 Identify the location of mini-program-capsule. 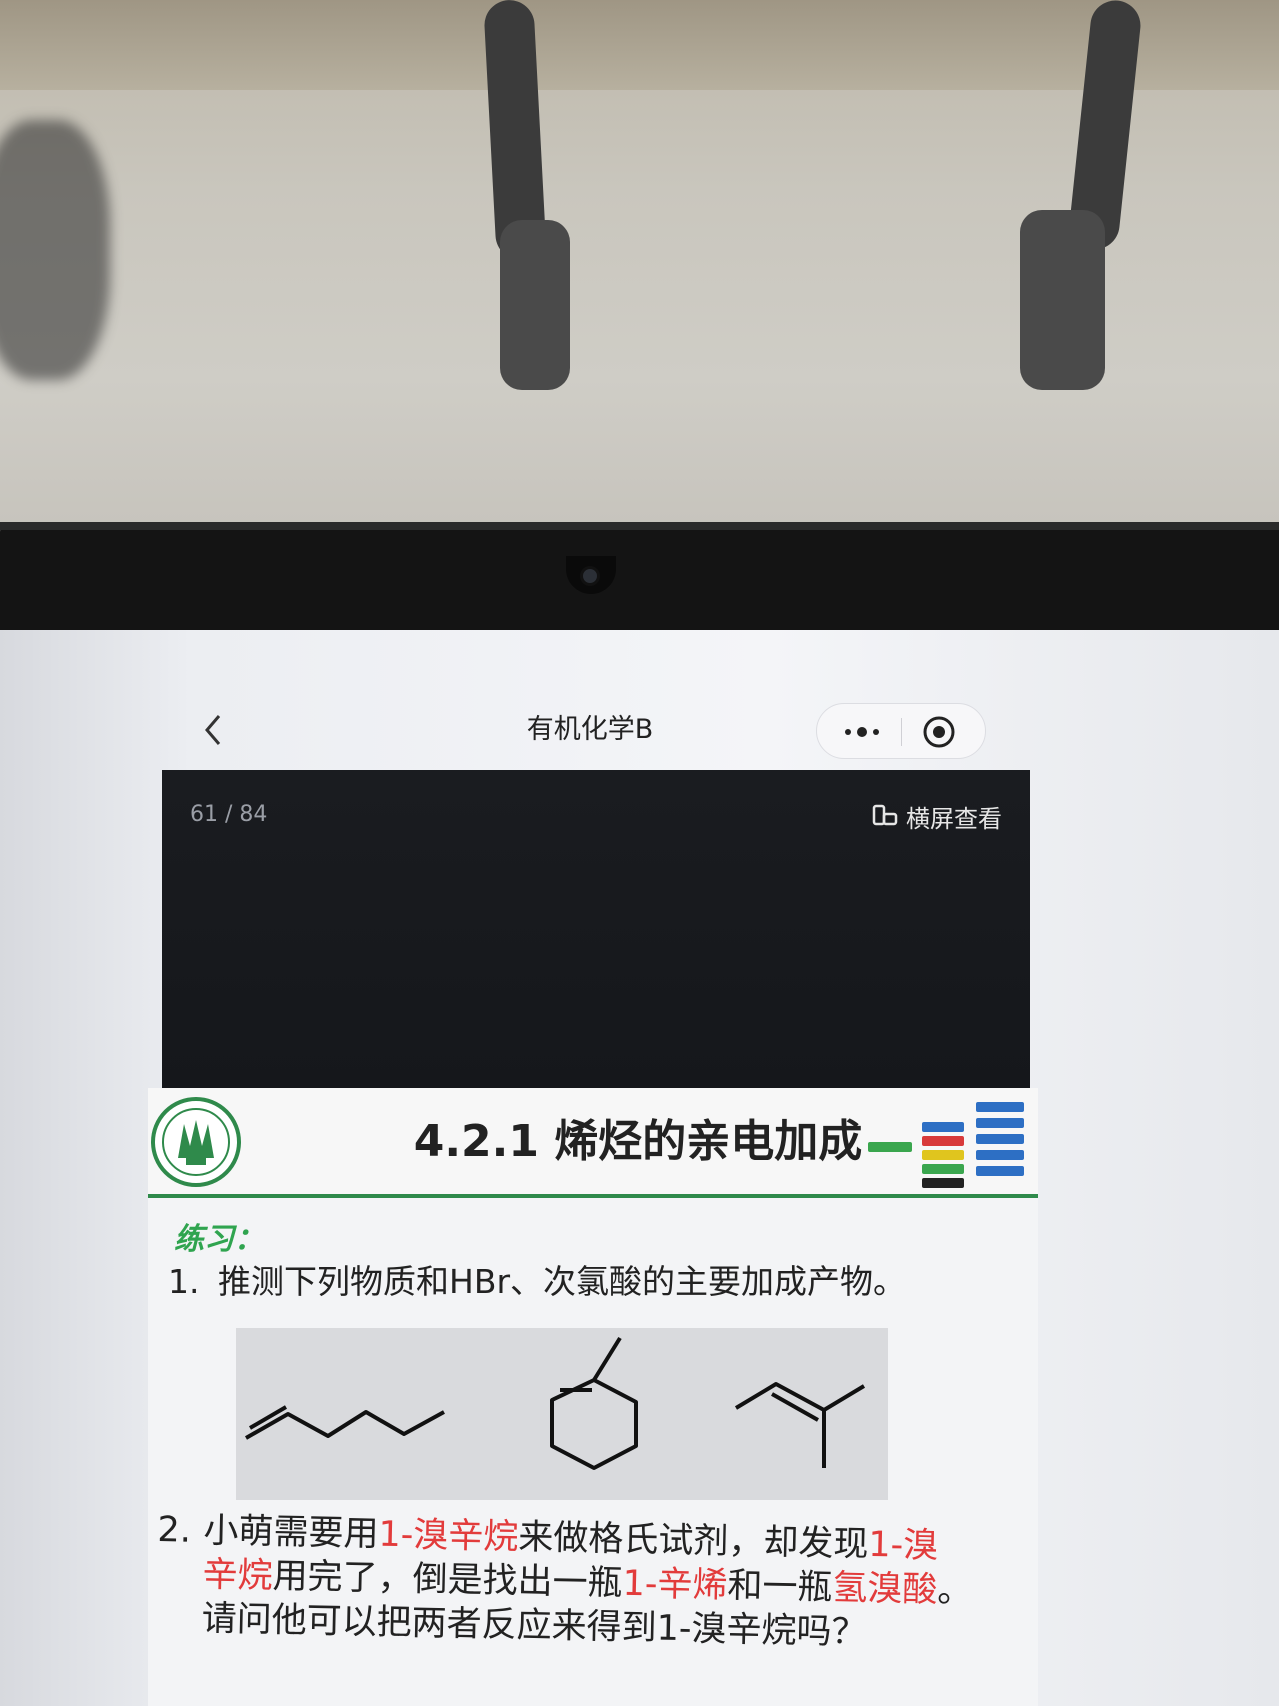
(901, 731).